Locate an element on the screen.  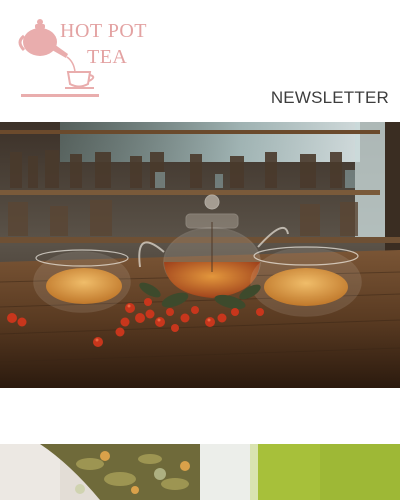
green-tea-photo is located at coordinates (300, 472).